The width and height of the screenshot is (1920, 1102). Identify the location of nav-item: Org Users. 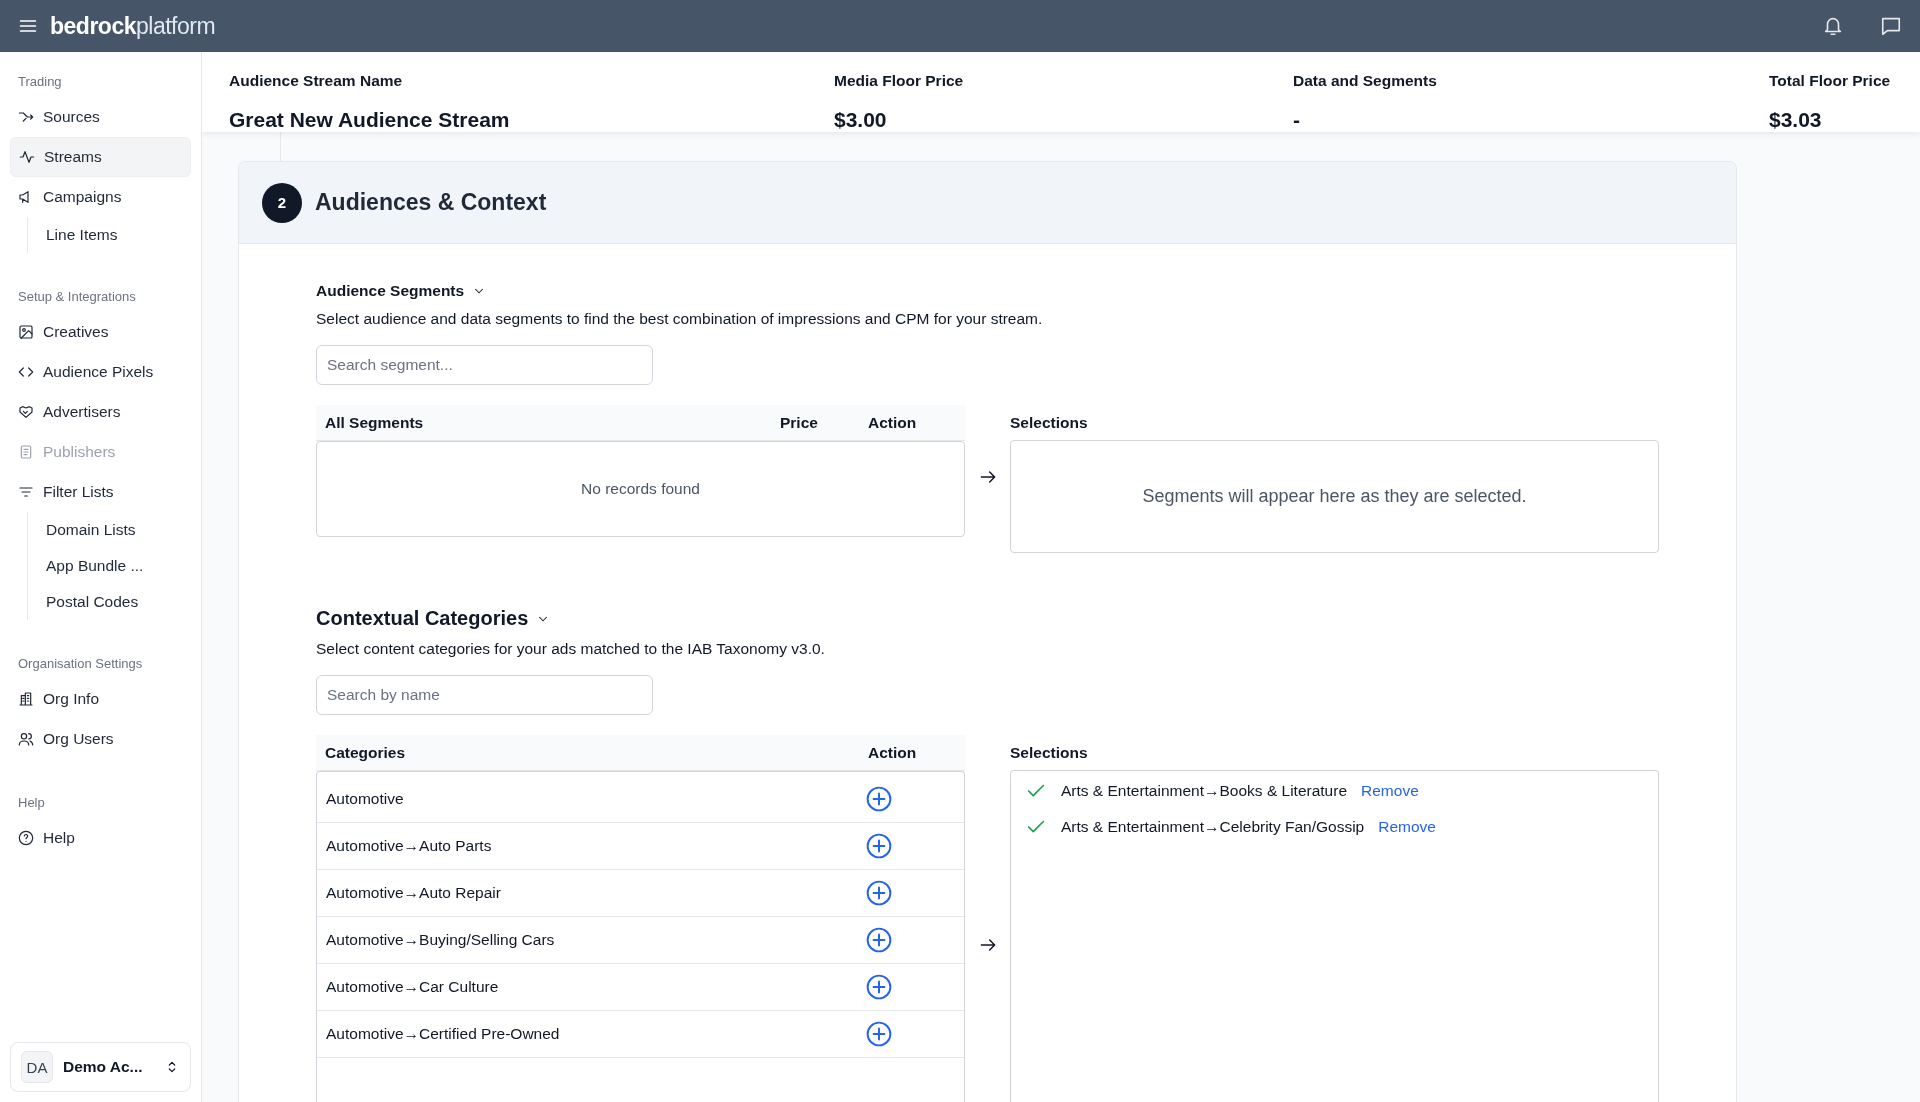
(100, 739).